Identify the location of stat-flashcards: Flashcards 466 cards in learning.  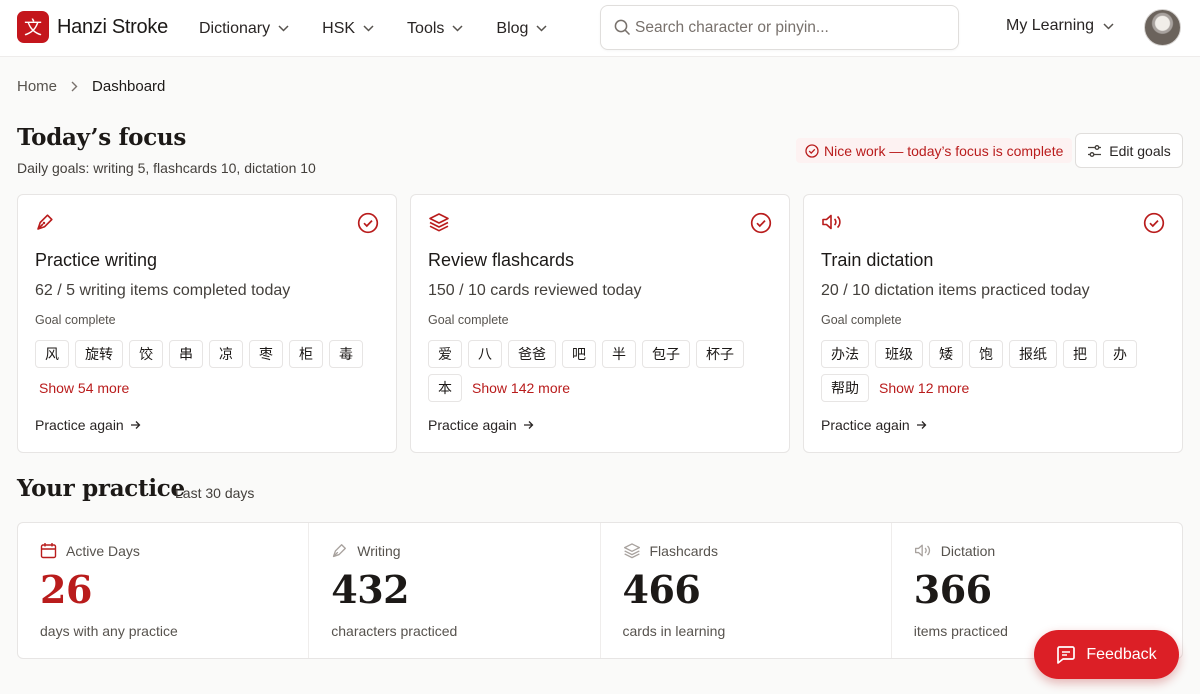
(746, 590).